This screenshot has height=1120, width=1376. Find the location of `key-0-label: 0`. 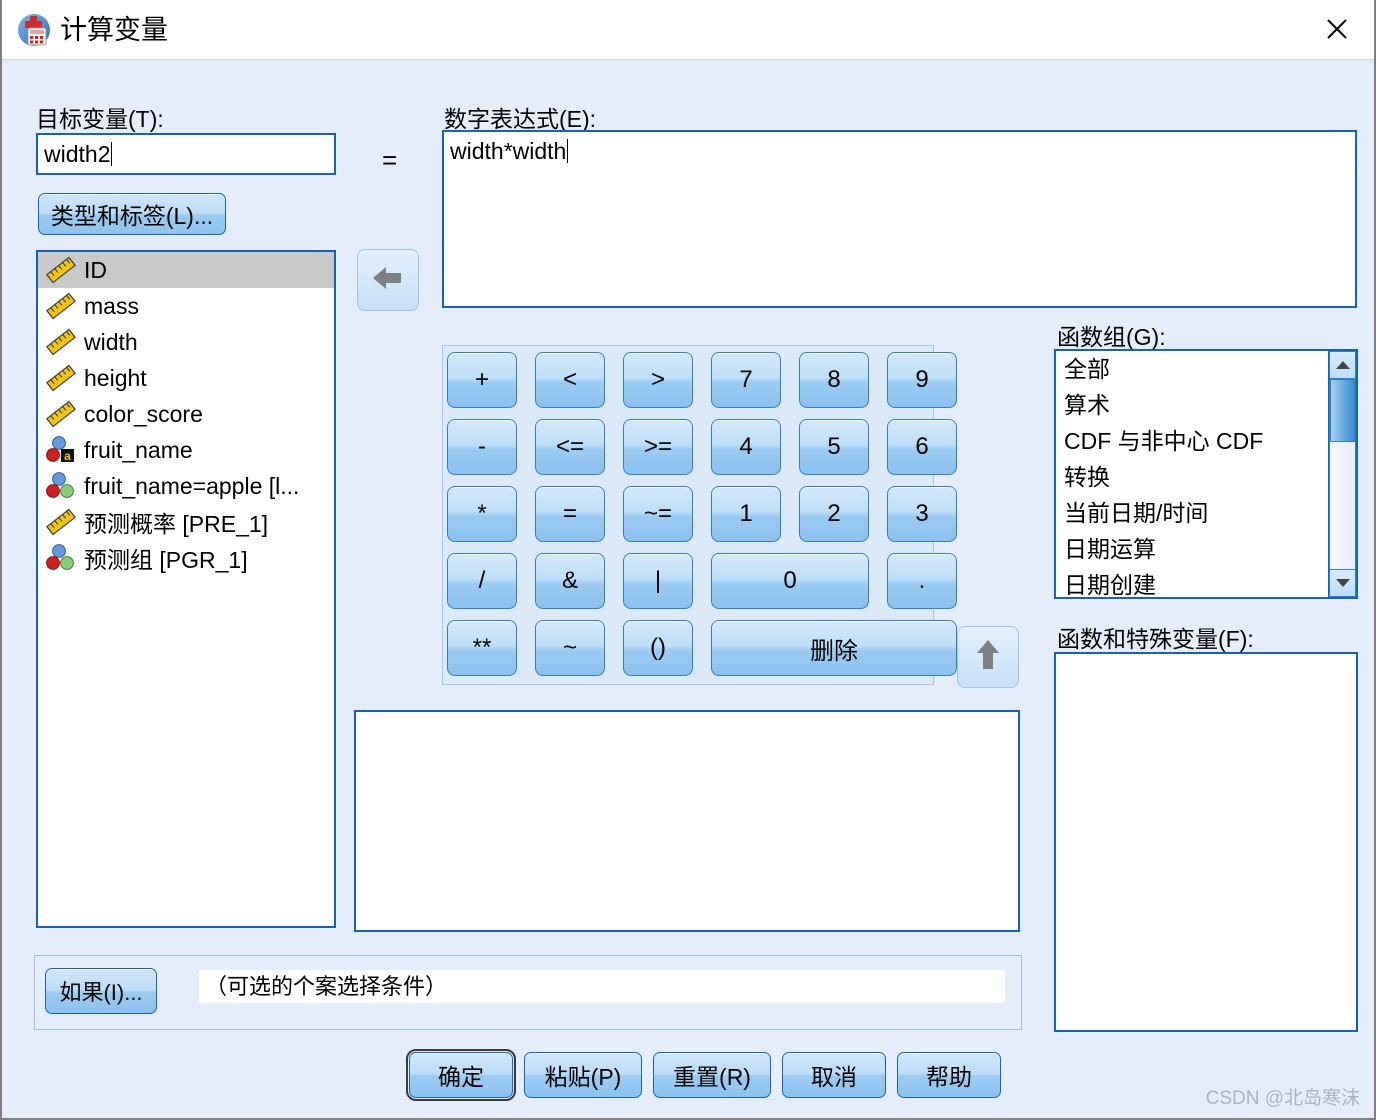

key-0-label: 0 is located at coordinates (790, 580).